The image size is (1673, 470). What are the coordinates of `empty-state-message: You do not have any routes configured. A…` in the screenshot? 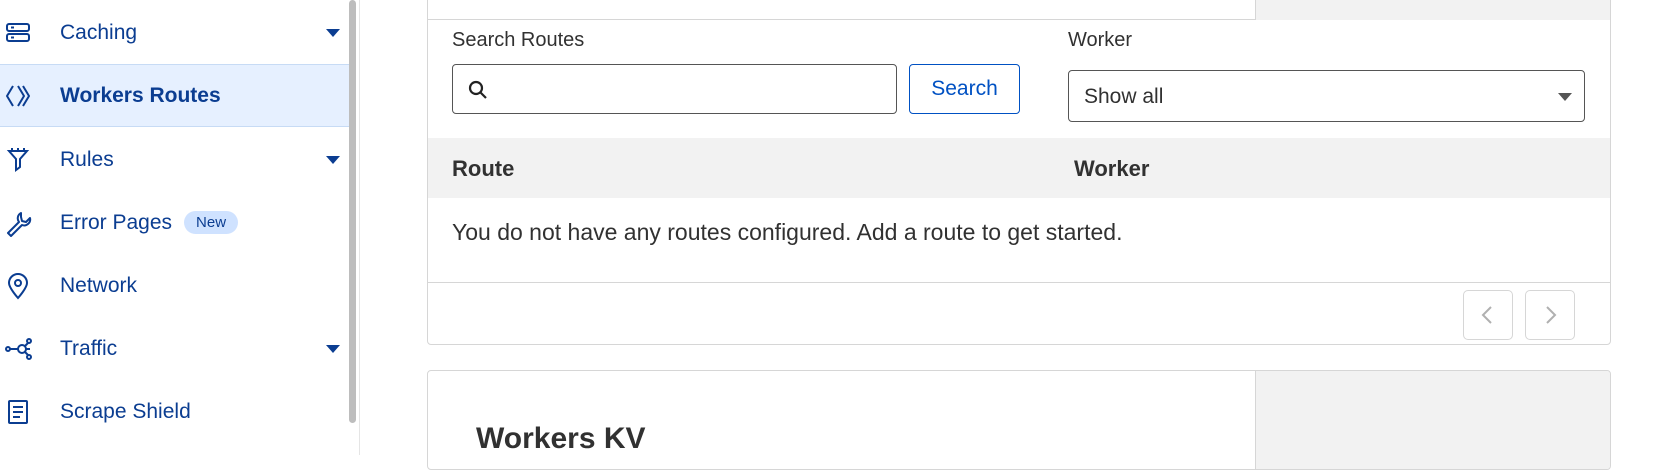 It's located at (787, 232).